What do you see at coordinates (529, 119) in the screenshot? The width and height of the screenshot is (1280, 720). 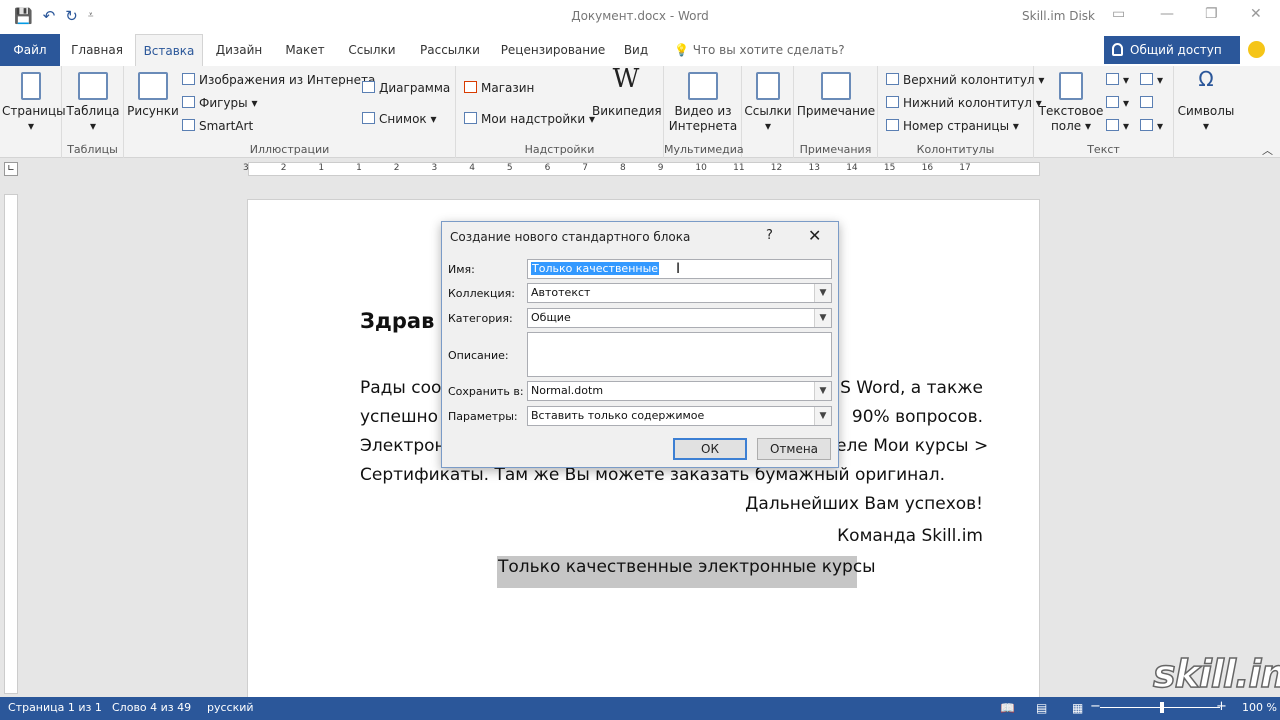 I see `my-addins-button: Мои надстройки ▾` at bounding box center [529, 119].